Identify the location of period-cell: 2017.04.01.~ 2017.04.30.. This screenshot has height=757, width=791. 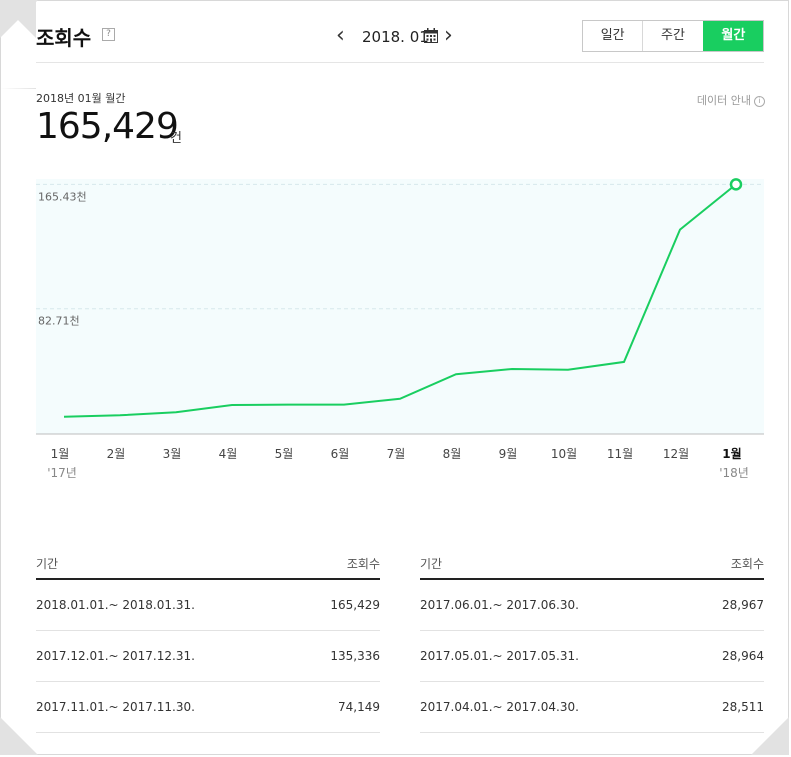
(499, 707).